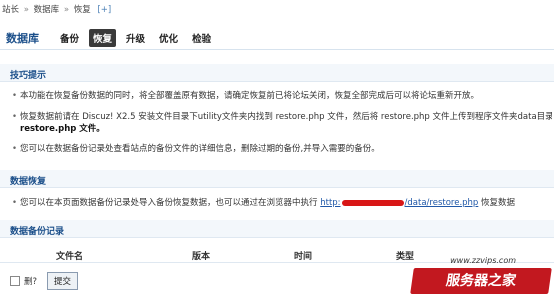  I want to click on tip-text-restore-file: restore.php 文件。, so click(62, 129).